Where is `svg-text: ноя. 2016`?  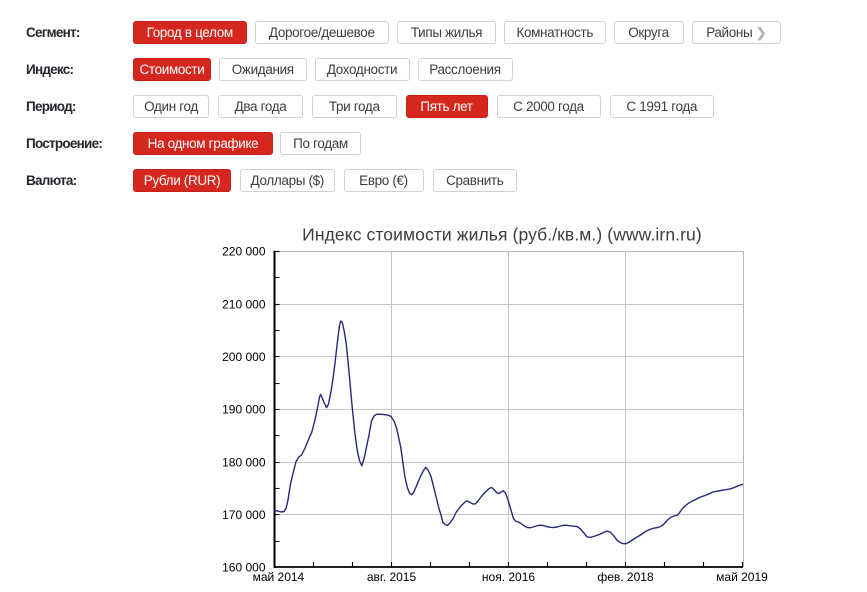 svg-text: ноя. 2016 is located at coordinates (508, 577).